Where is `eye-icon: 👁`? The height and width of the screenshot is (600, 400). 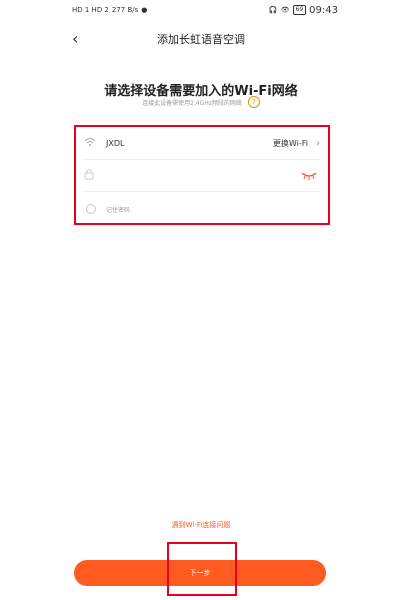
eye-icon: 👁 is located at coordinates (285, 10).